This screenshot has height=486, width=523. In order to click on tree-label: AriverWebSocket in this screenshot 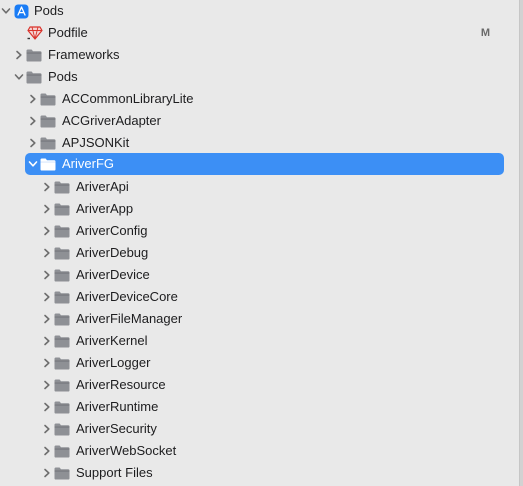, I will do `click(126, 450)`.